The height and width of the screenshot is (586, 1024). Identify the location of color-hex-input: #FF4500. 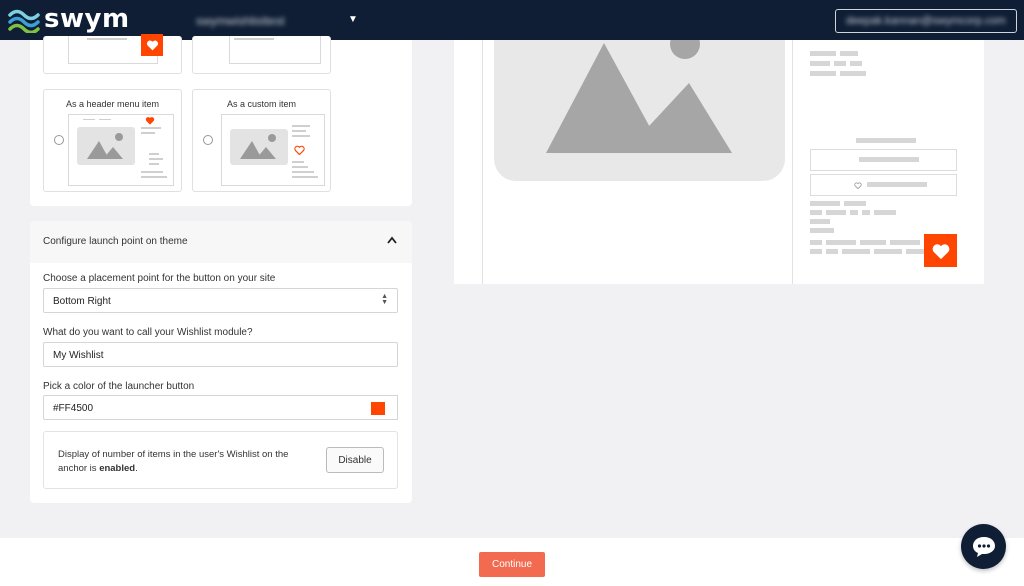
(201, 407).